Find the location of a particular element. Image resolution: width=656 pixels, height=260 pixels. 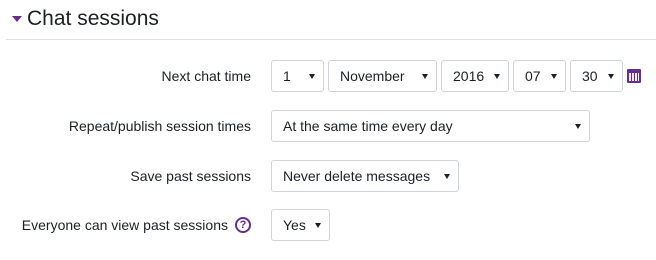

year-select: 2016 is located at coordinates (475, 76).